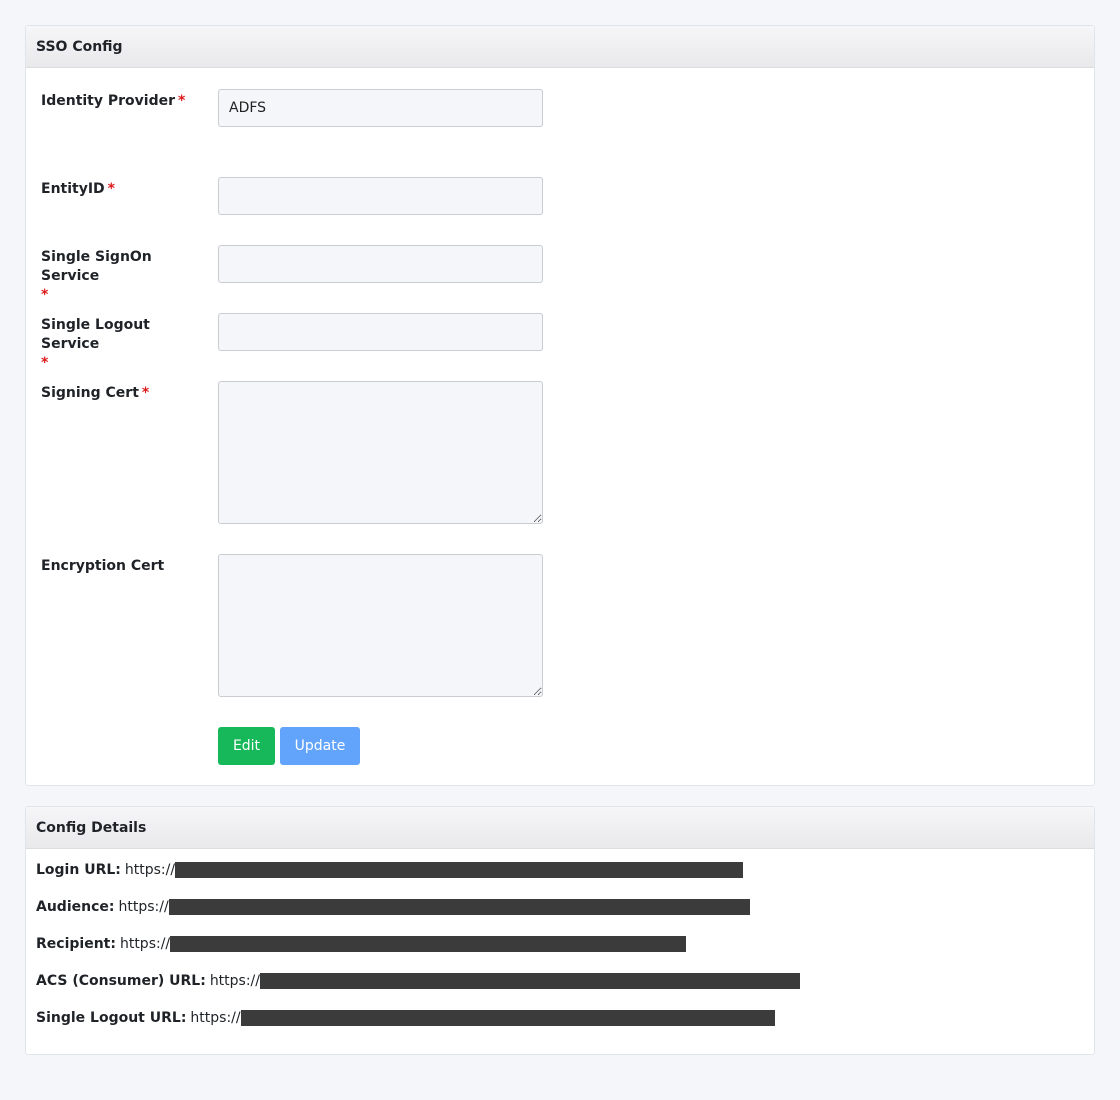 The height and width of the screenshot is (1100, 1120). I want to click on single-logout-label: Single Logout Service *, so click(121, 344).